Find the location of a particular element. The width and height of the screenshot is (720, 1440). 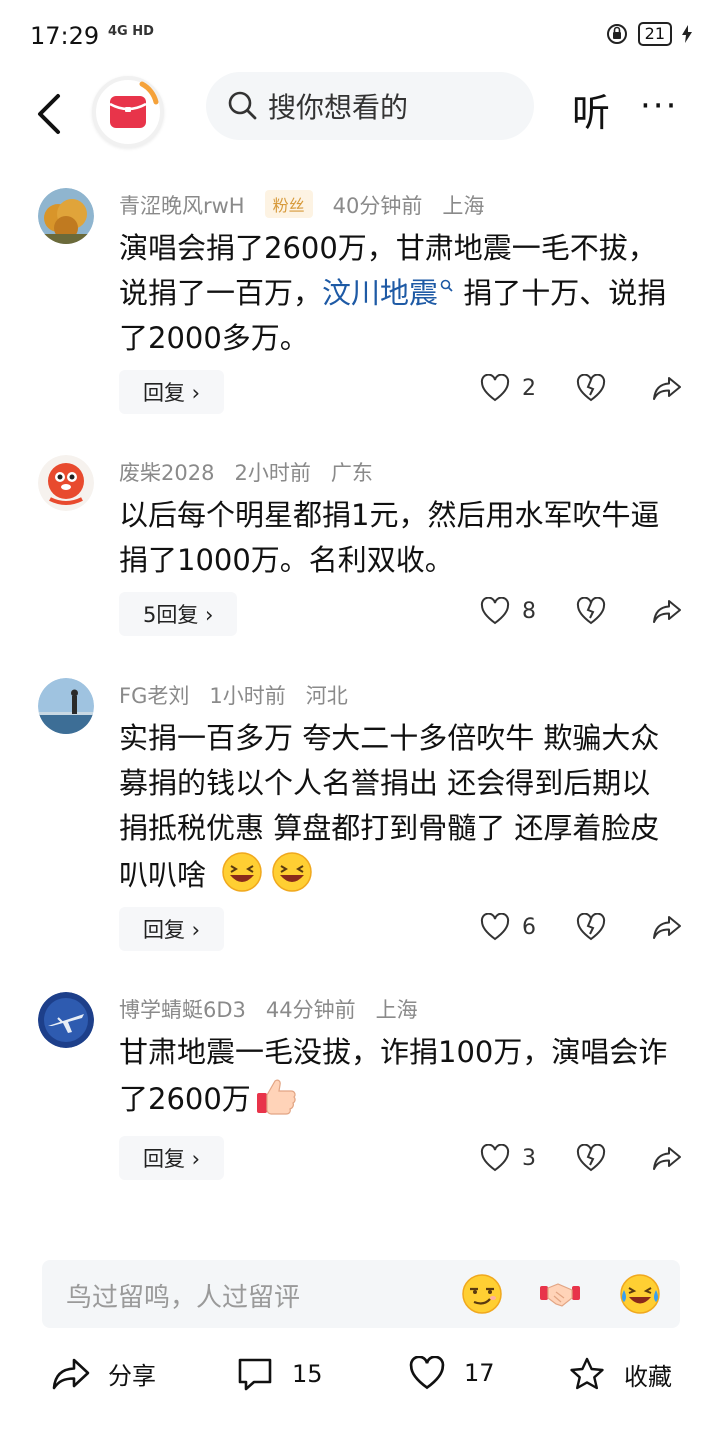

comment-time: 40分钟前 is located at coordinates (377, 206).